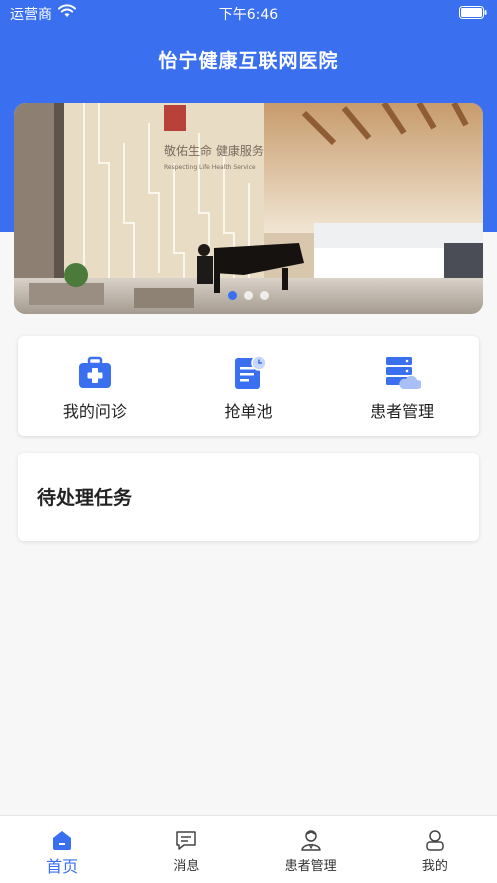 The width and height of the screenshot is (497, 883). Describe the element at coordinates (62, 840) in the screenshot. I see `home-icon` at that location.